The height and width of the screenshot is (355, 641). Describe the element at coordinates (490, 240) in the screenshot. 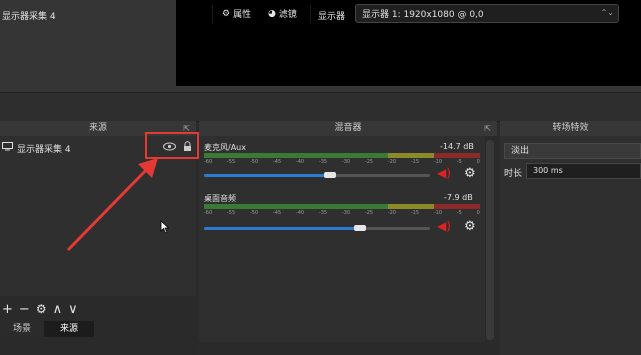

I see `mixer-scrollbar` at that location.